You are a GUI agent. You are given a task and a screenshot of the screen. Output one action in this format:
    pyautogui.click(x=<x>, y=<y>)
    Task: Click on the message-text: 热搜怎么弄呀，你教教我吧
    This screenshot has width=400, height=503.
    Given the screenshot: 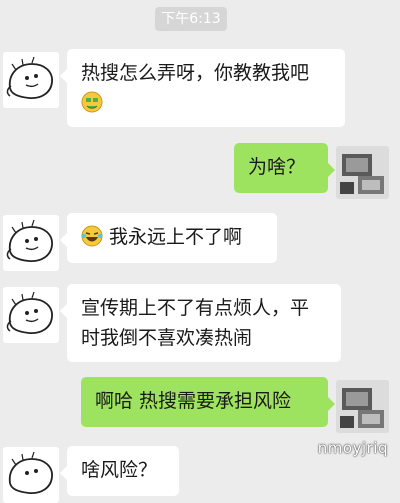 What is the action you would take?
    pyautogui.click(x=195, y=73)
    